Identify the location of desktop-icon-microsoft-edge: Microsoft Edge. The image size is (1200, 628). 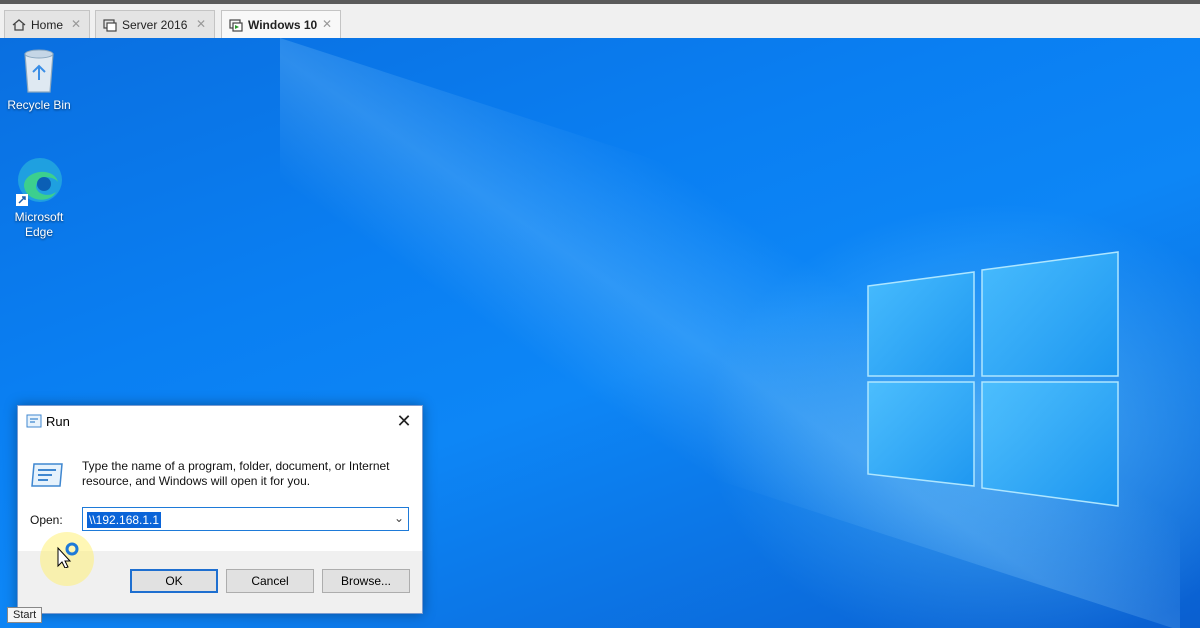
(39, 198).